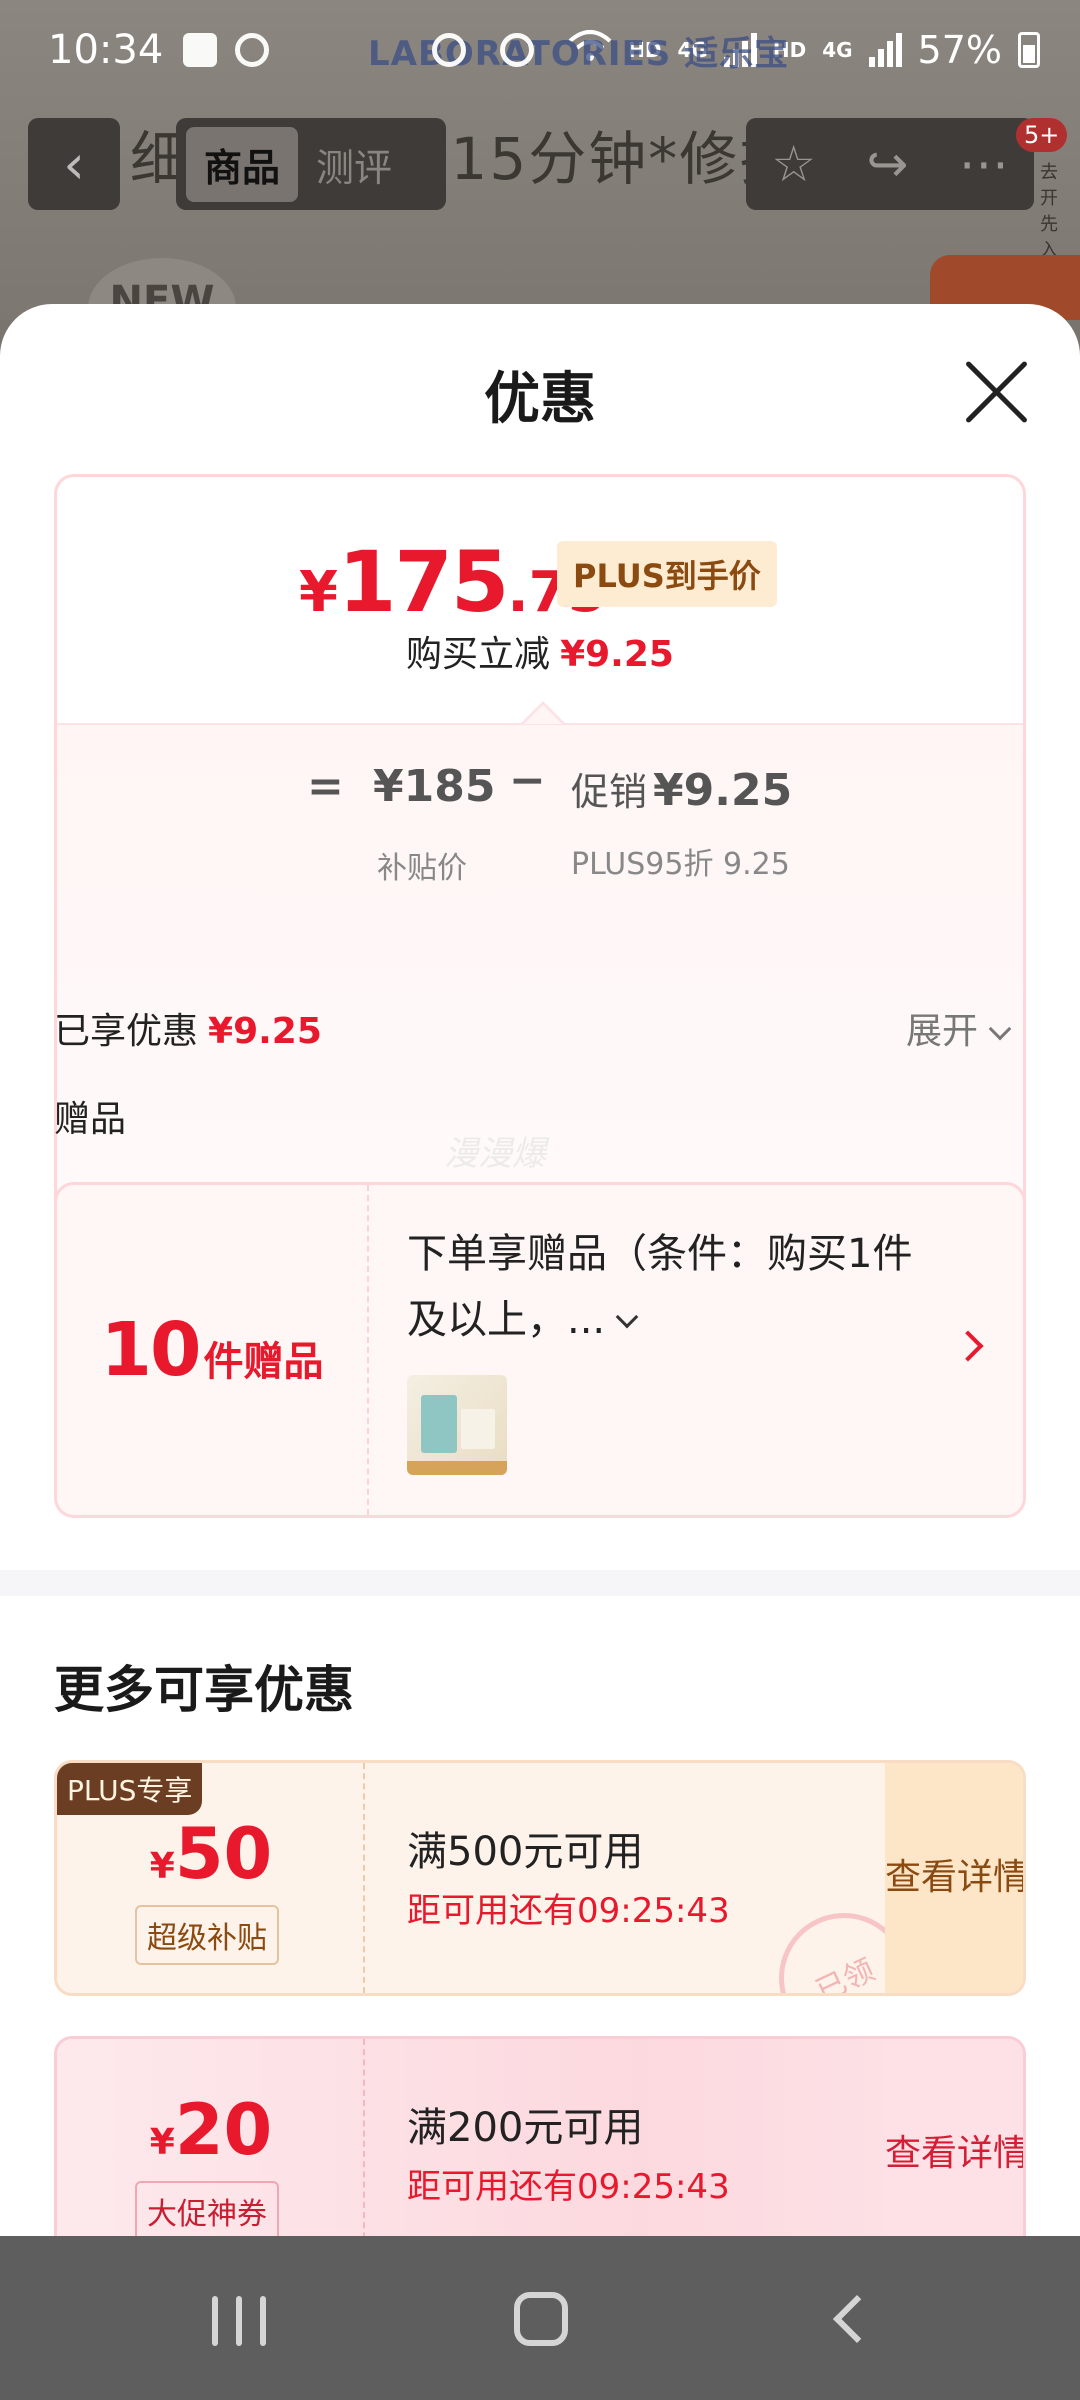  What do you see at coordinates (449, 50) in the screenshot?
I see `alarm-icon` at bounding box center [449, 50].